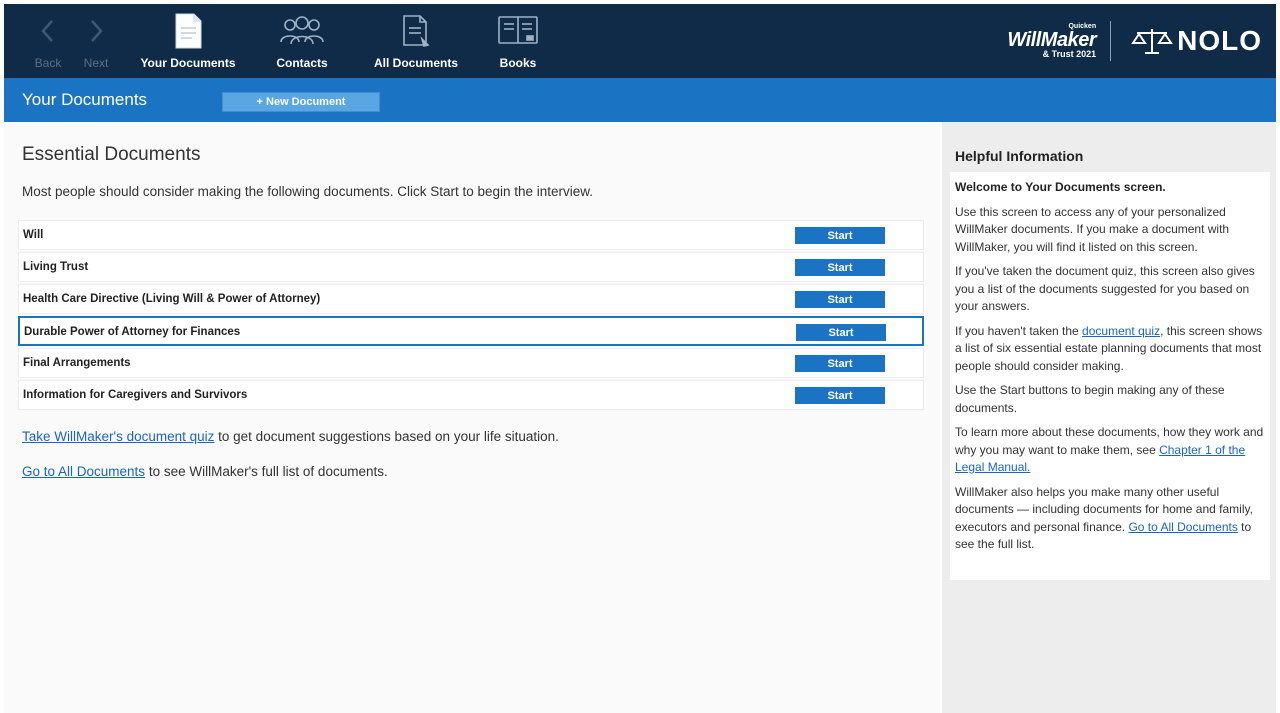 Image resolution: width=1280 pixels, height=713 pixels. I want to click on page-title: Your Documents, so click(85, 99).